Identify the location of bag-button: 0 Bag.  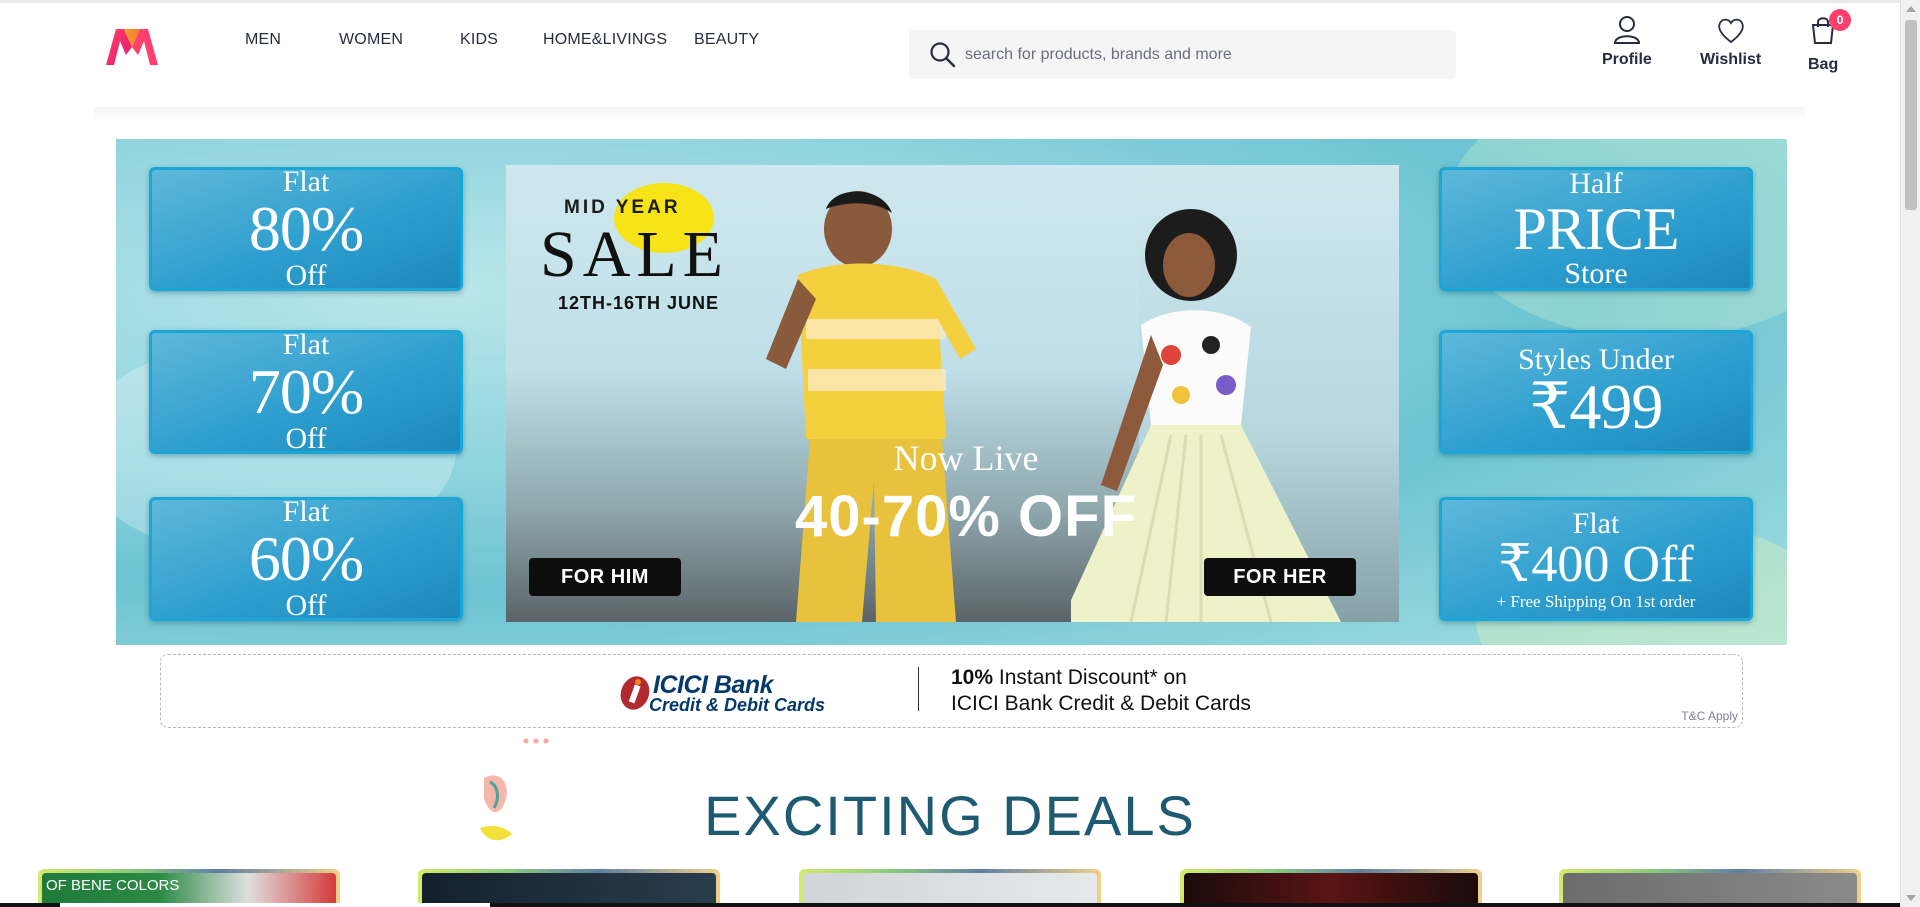
(1830, 41).